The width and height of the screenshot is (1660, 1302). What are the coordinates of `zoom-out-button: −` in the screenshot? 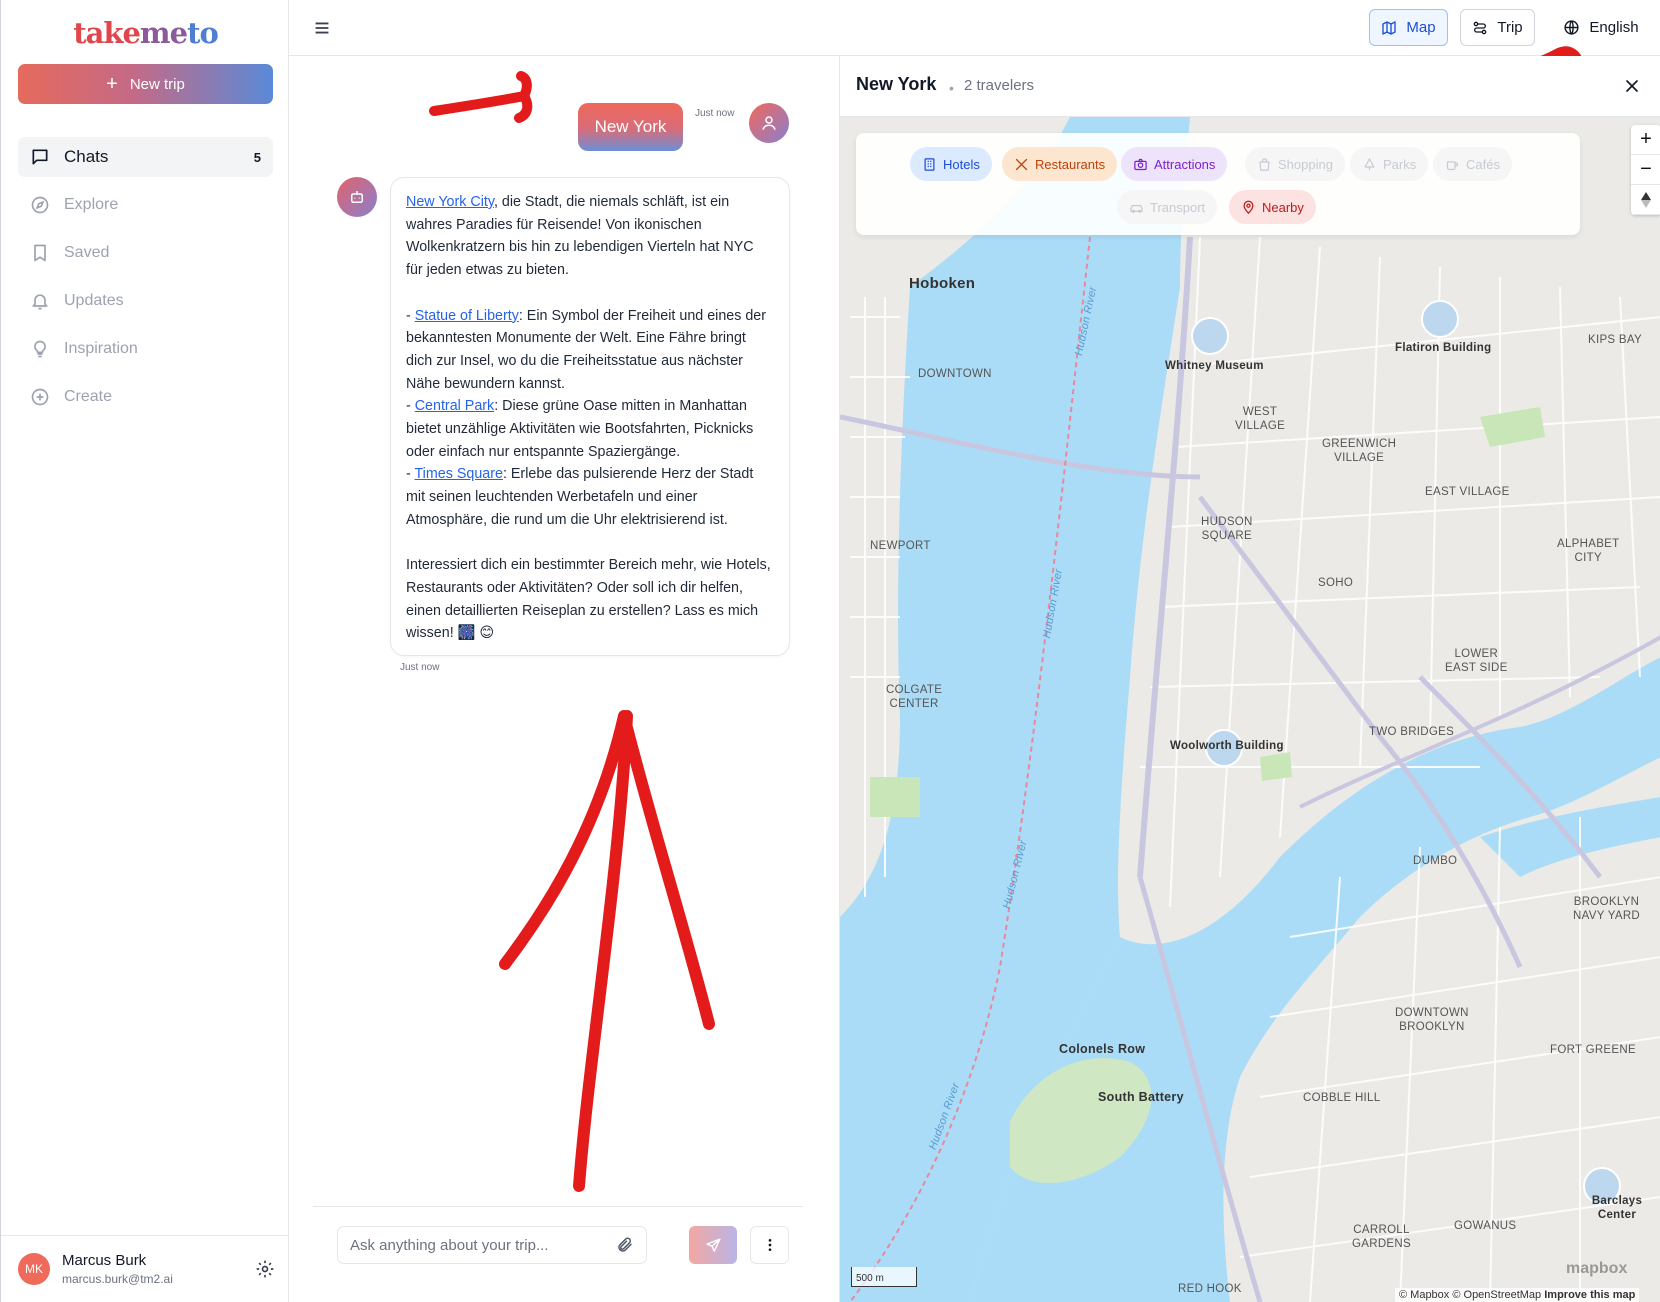 It's located at (1645, 170).